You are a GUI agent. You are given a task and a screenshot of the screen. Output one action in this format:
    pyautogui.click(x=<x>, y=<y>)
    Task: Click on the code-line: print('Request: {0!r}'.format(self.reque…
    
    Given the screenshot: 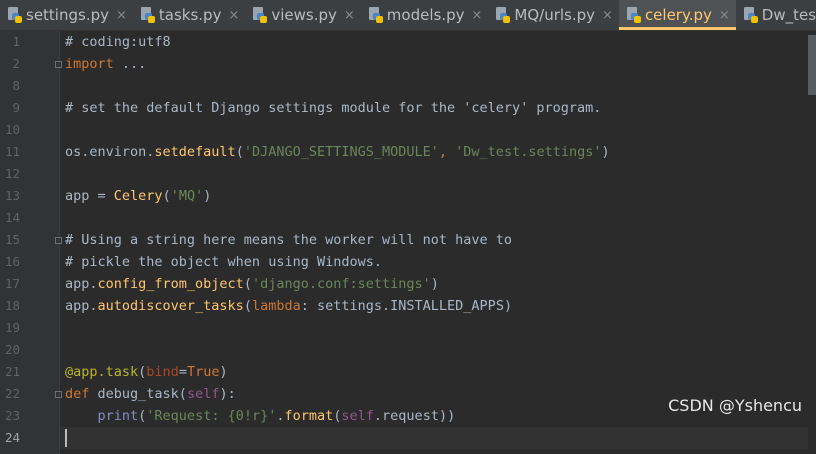 What is the action you would take?
    pyautogui.click(x=260, y=416)
    